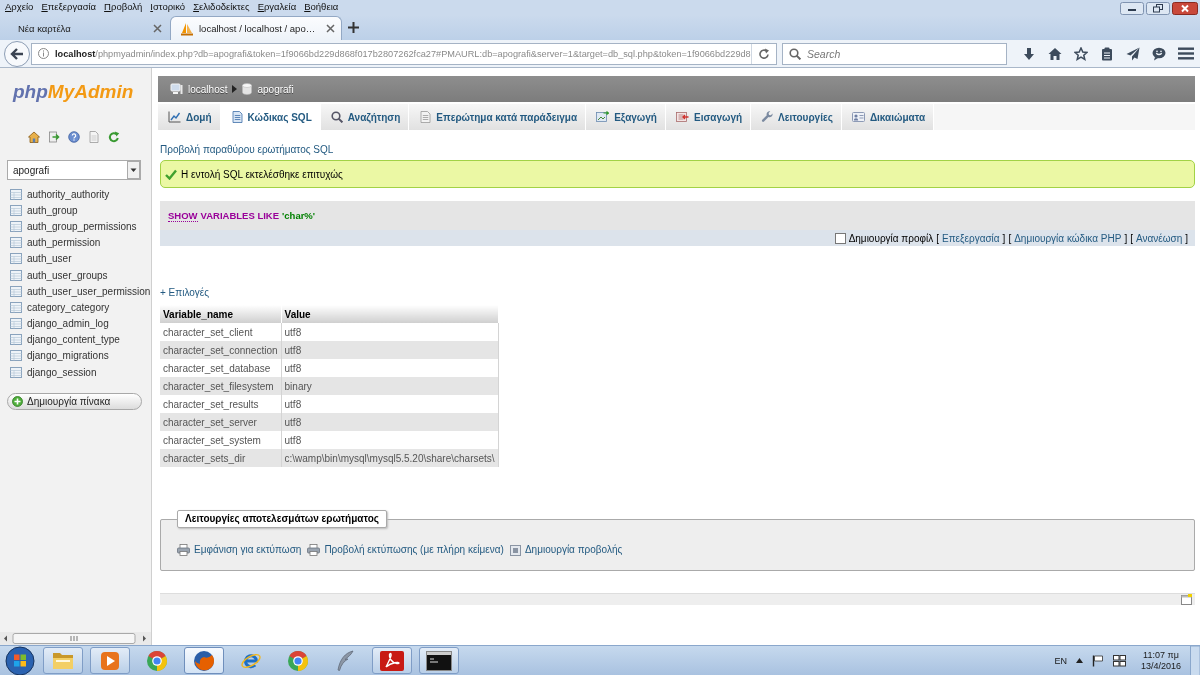 Image resolution: width=1200 pixels, height=675 pixels. Describe the element at coordinates (277, 7) in the screenshot. I see `menu-item: Εργαλεία` at that location.